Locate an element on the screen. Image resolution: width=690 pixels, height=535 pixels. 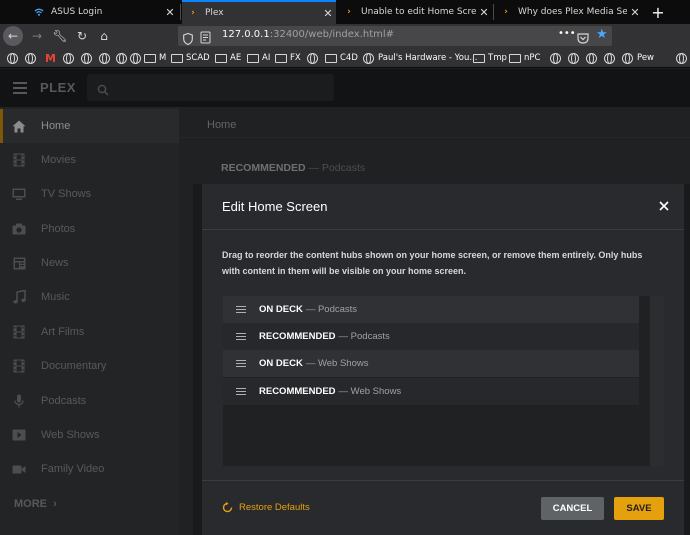
forward-button: → is located at coordinates (37, 36).